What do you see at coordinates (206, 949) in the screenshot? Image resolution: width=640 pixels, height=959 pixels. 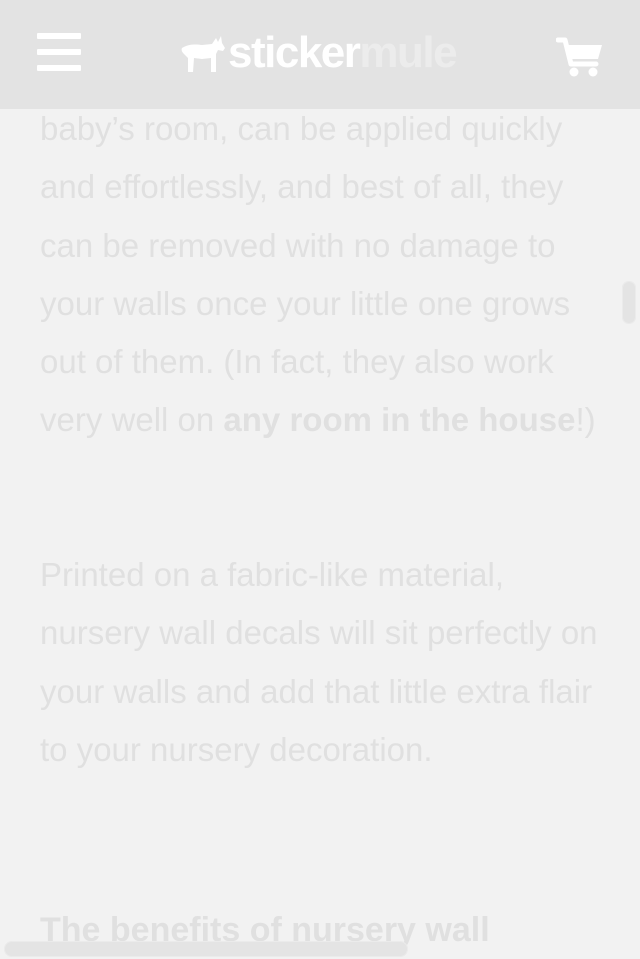 I see `horizontal-scrollbar` at bounding box center [206, 949].